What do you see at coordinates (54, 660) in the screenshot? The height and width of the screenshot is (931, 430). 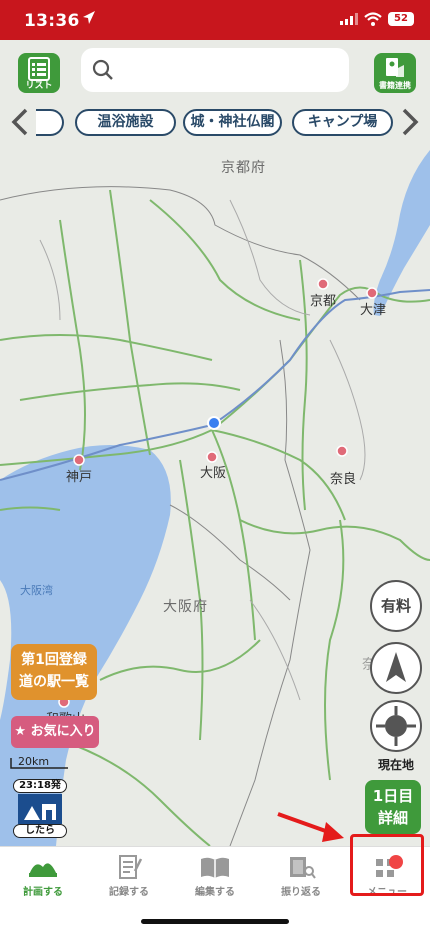 I see `station-label-line1: 第1回登録` at bounding box center [54, 660].